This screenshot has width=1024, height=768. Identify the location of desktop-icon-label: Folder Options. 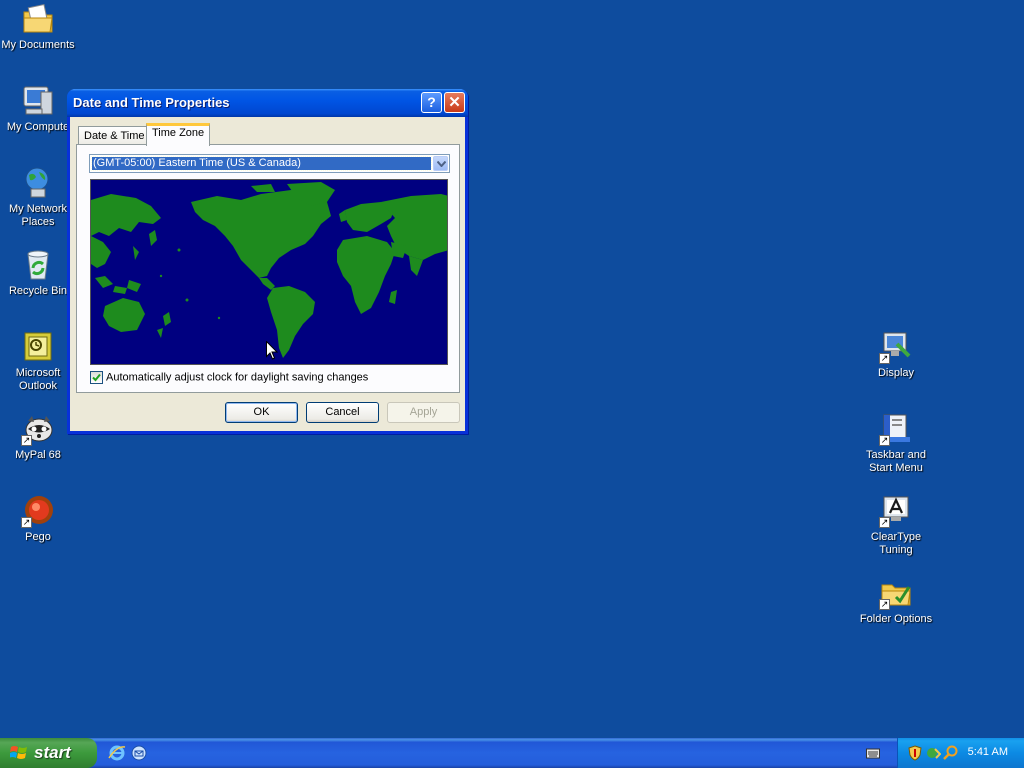
(896, 619).